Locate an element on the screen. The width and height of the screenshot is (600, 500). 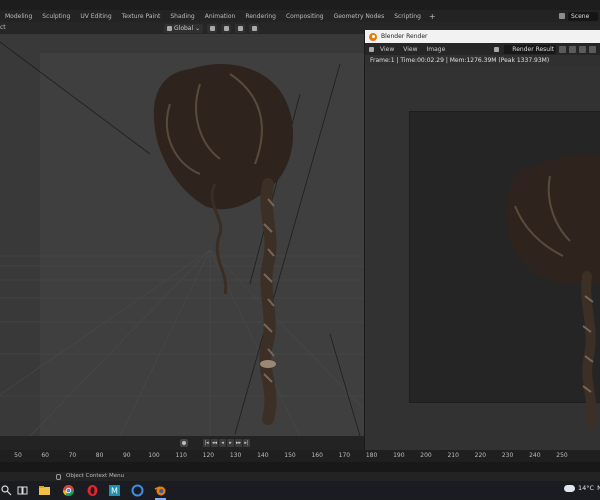
play-controls: |◂ ◂◂ ◂ ▸ ▸▸ ▸| is located at coordinates (226, 443).